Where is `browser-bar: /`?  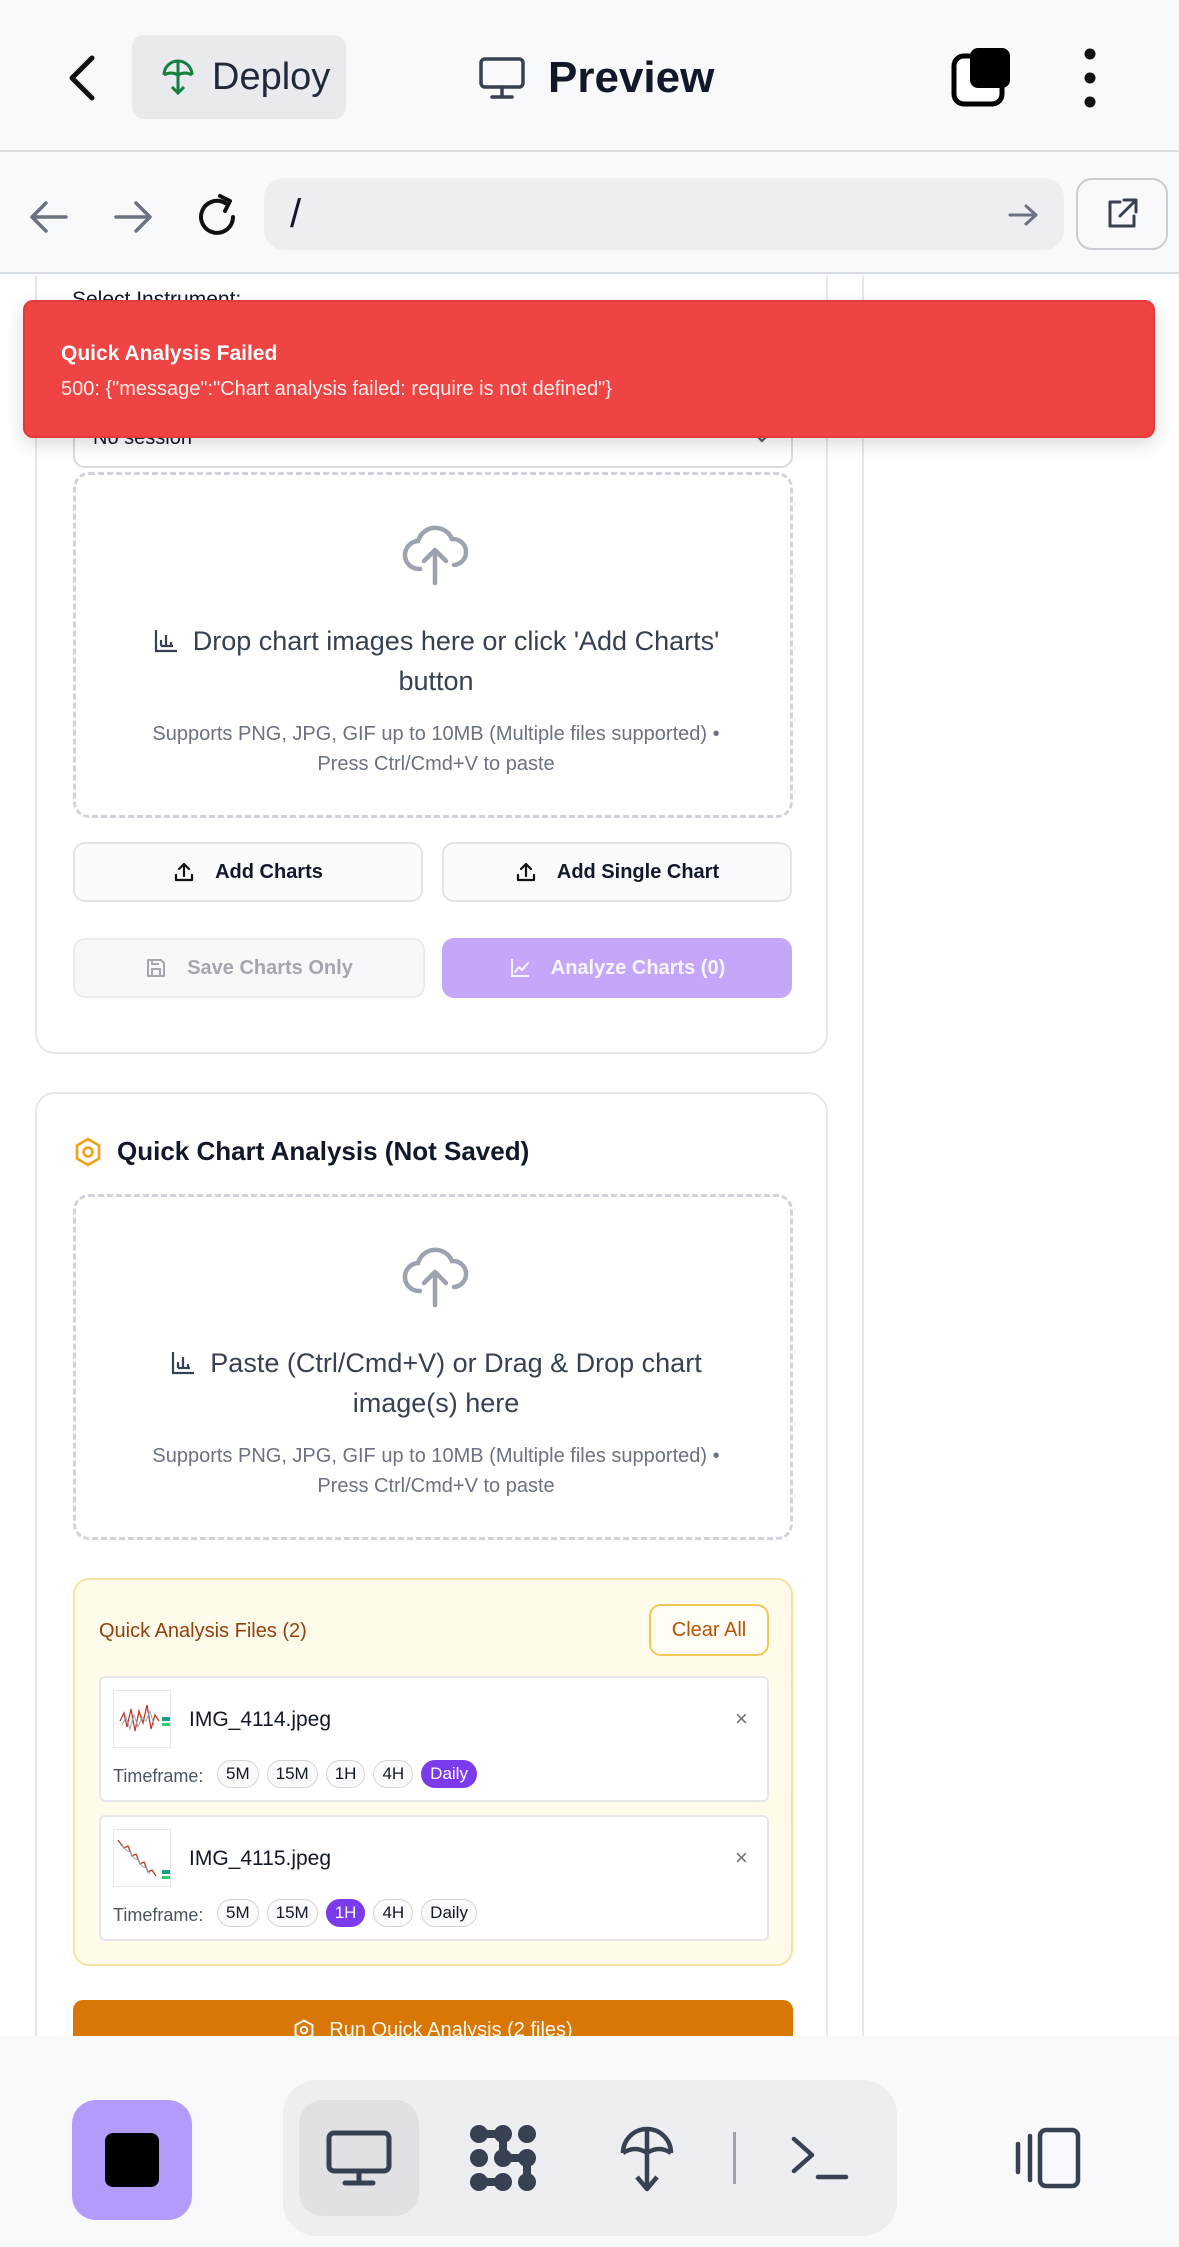 browser-bar: / is located at coordinates (589, 214).